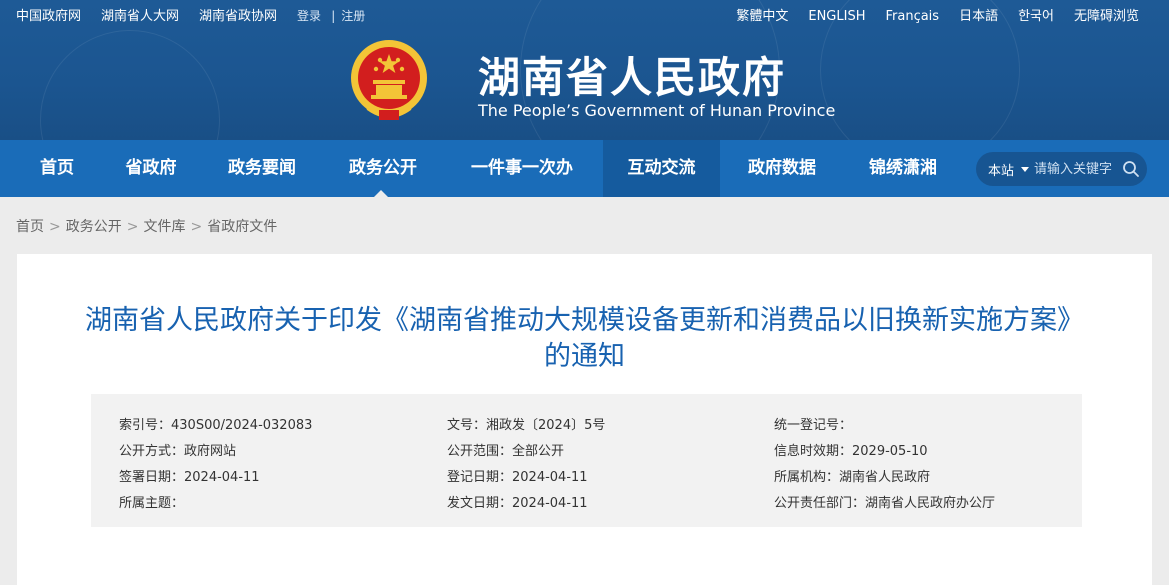  Describe the element at coordinates (1036, 16) in the screenshot. I see `lang-korean: 한국어` at that location.